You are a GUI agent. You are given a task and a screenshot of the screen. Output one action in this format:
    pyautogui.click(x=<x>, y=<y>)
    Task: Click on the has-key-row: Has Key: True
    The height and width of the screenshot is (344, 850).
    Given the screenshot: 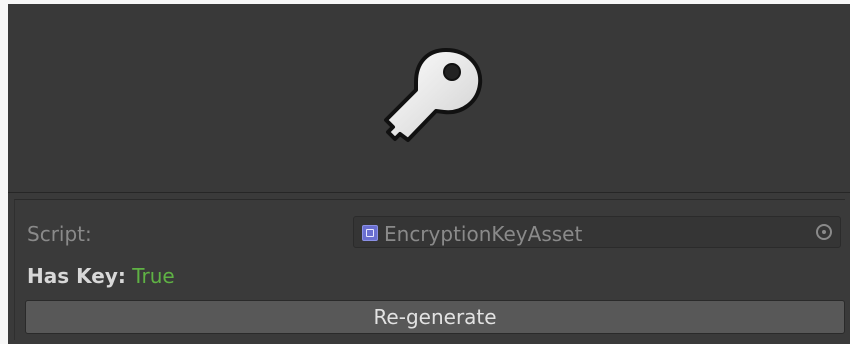 What is the action you would take?
    pyautogui.click(x=101, y=276)
    